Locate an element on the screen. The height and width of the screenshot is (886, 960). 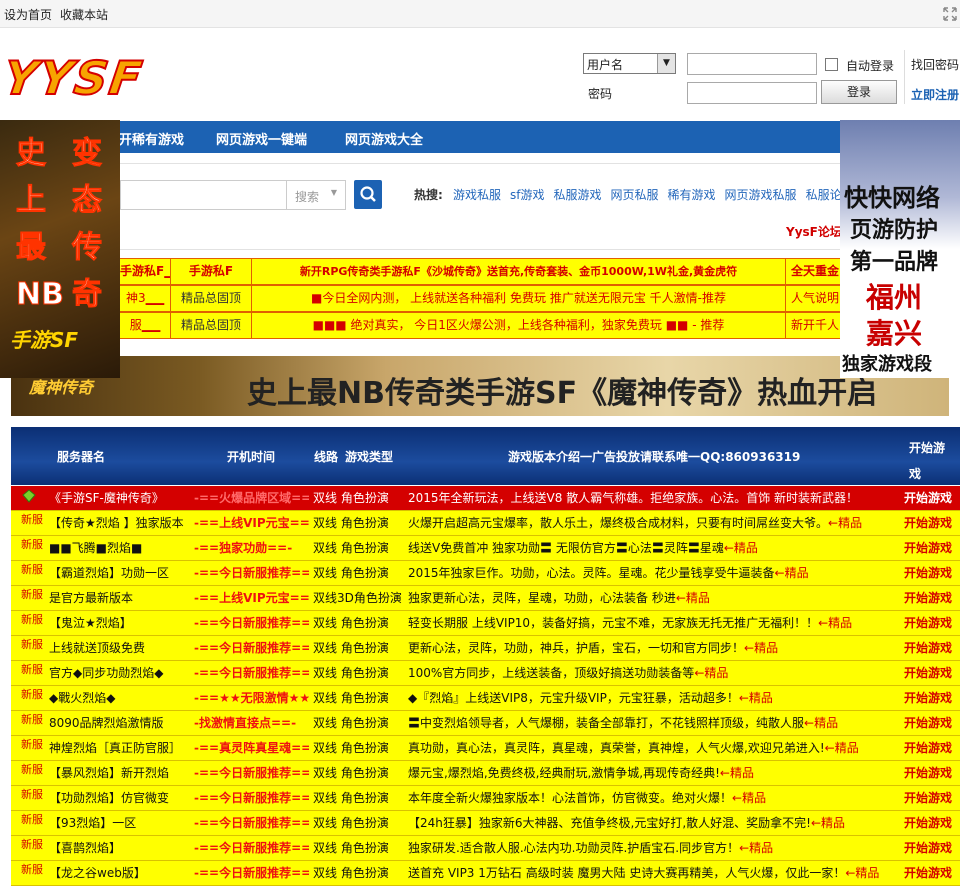
server-description: 本年度全新火爆独家版本！心法首饰，仿官微变。绝对火爆！←精品 is located at coordinates (658, 798).